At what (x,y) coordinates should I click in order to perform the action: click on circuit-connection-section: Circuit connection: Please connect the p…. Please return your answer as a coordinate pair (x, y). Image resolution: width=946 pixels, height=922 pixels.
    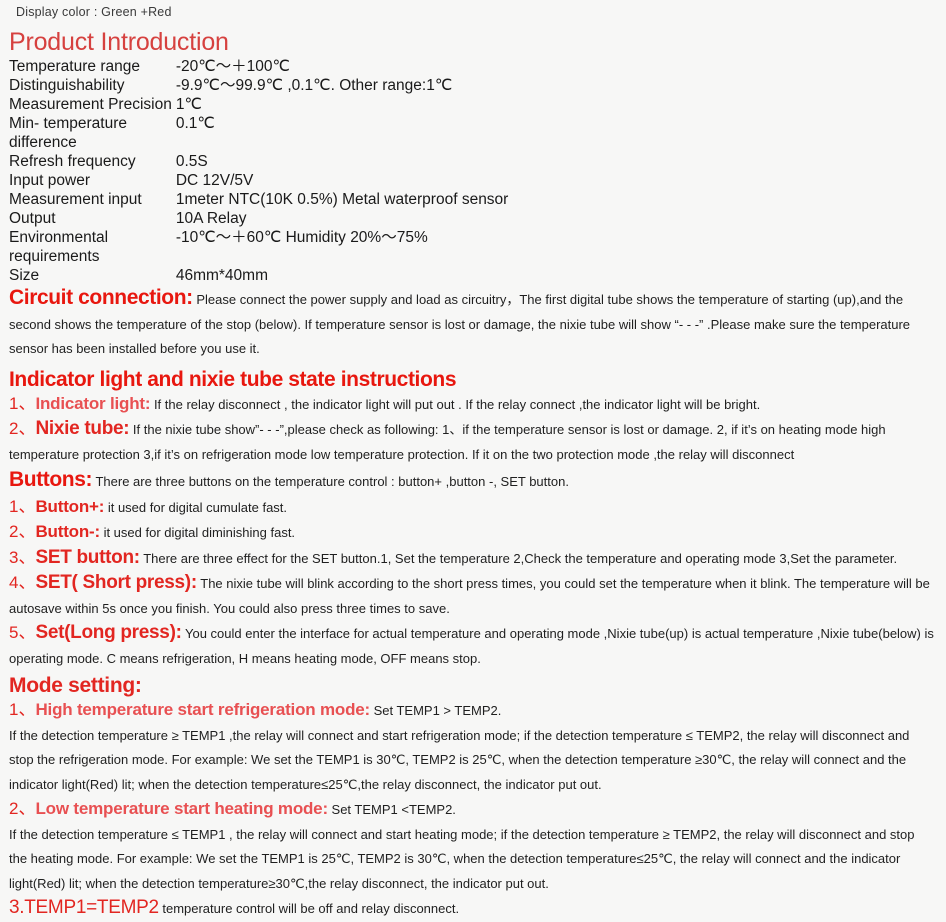
    Looking at the image, I should click on (472, 324).